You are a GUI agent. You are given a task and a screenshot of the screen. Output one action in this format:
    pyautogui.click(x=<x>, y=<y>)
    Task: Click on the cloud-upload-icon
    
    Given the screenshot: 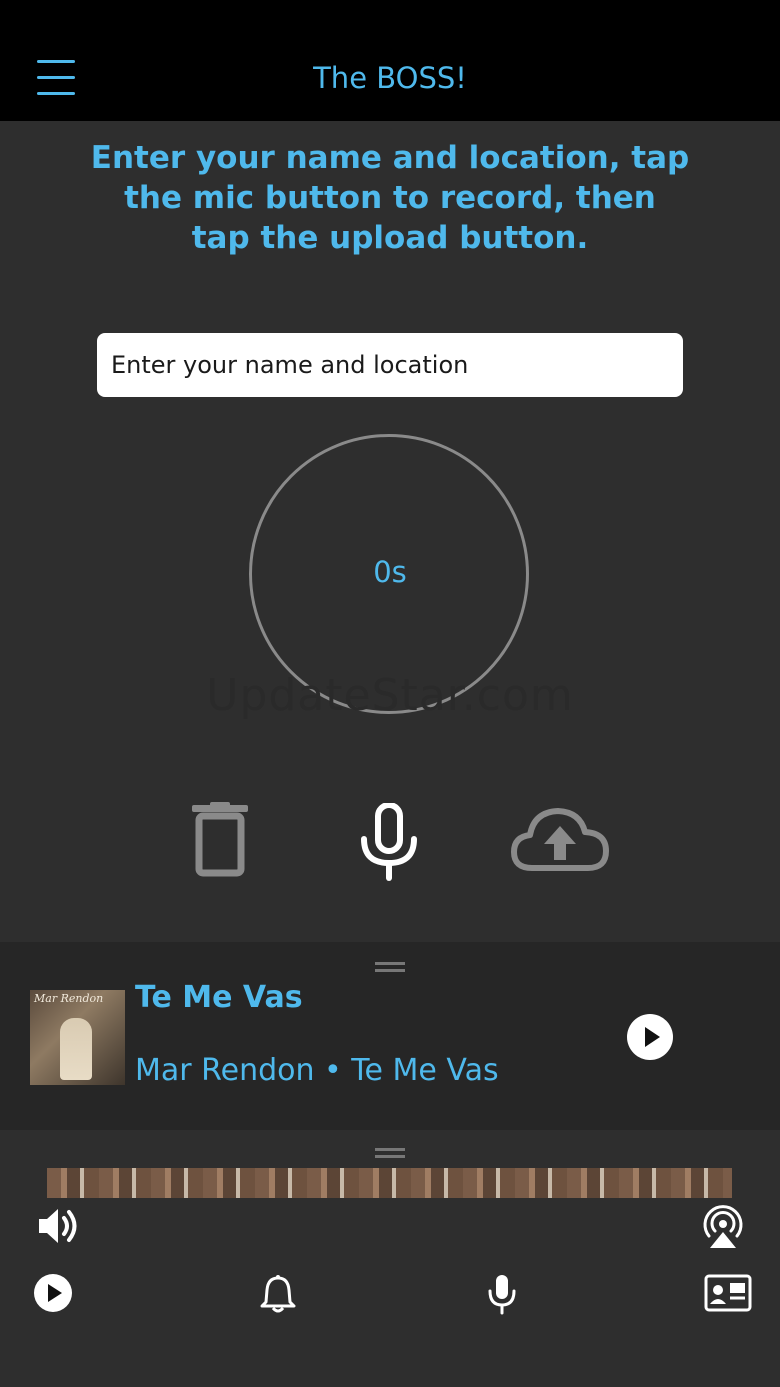 What is the action you would take?
    pyautogui.click(x=560, y=840)
    